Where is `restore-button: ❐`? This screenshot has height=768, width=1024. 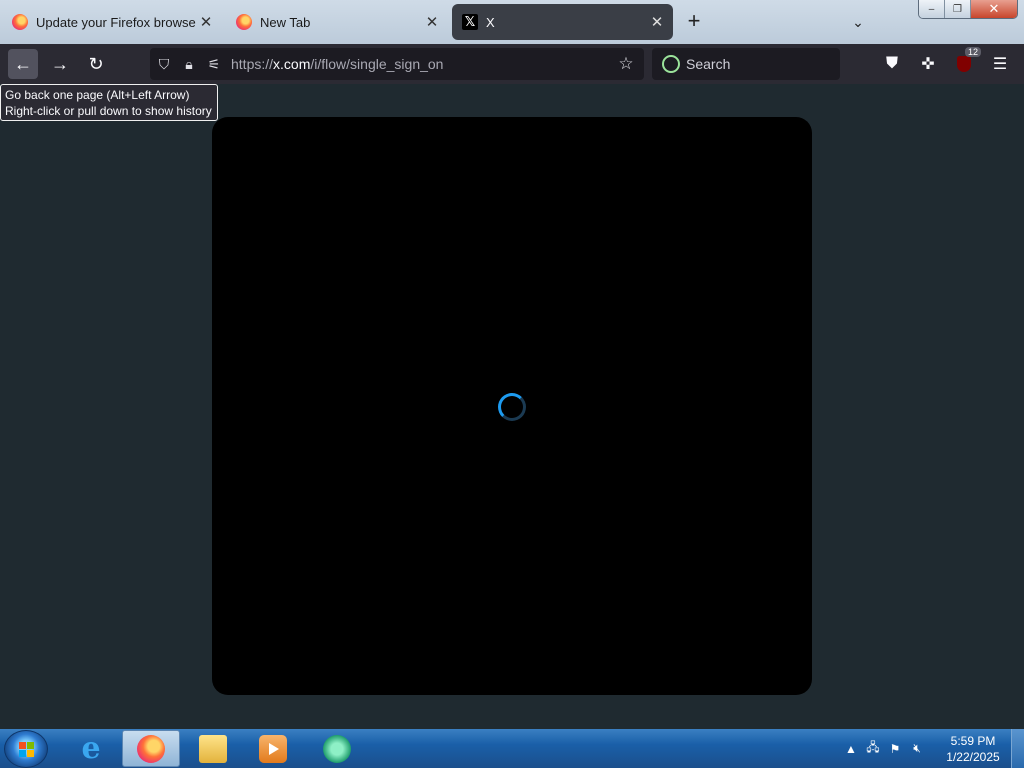
restore-button: ❐ is located at coordinates (958, 9).